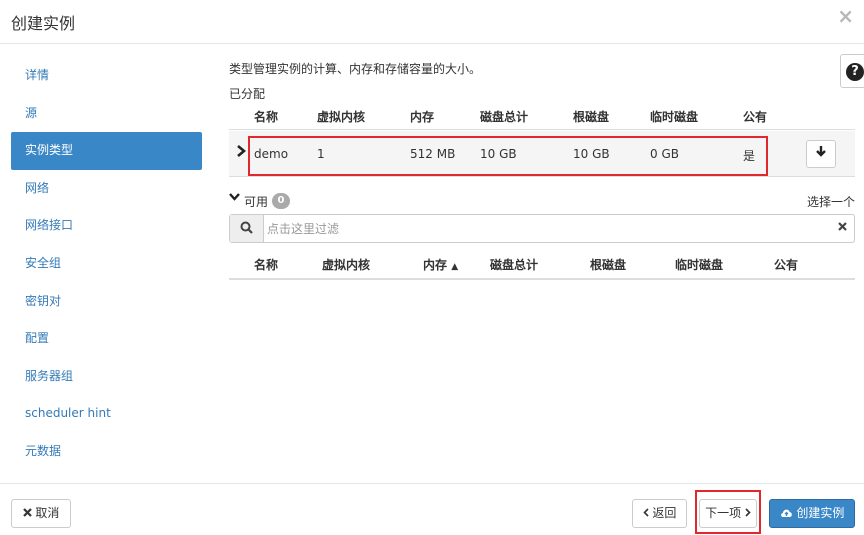  Describe the element at coordinates (435, 265) in the screenshot. I see `column-ram-label: 内存` at that location.